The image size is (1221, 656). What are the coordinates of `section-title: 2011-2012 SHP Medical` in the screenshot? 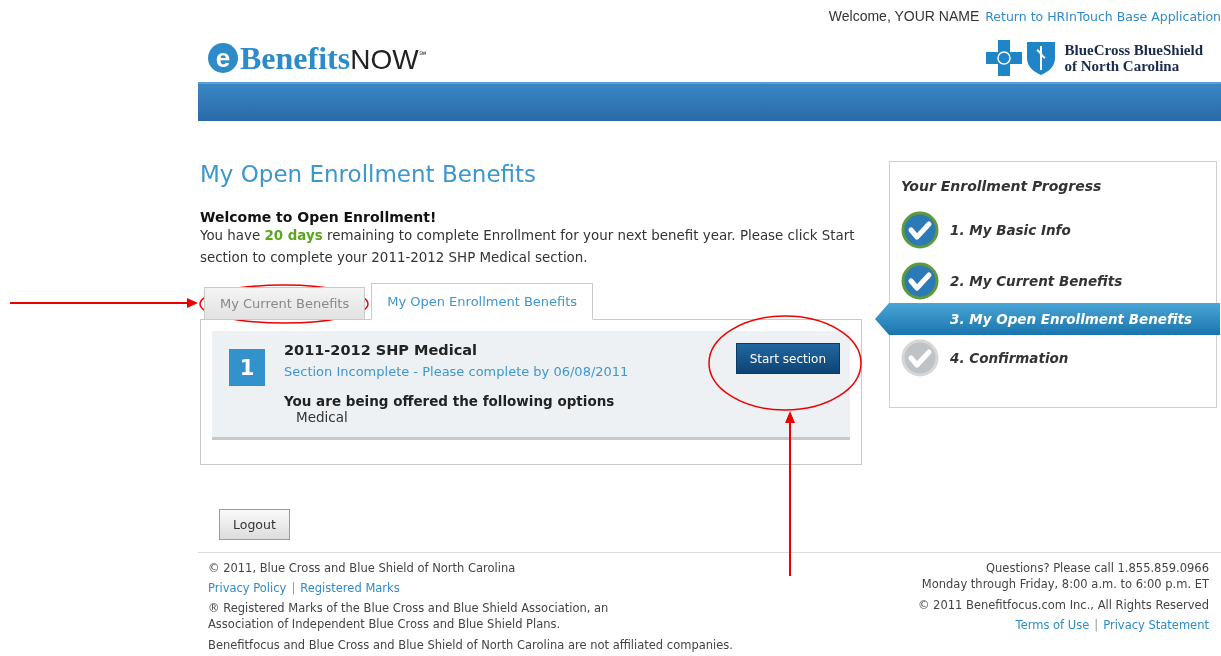 It's located at (381, 350).